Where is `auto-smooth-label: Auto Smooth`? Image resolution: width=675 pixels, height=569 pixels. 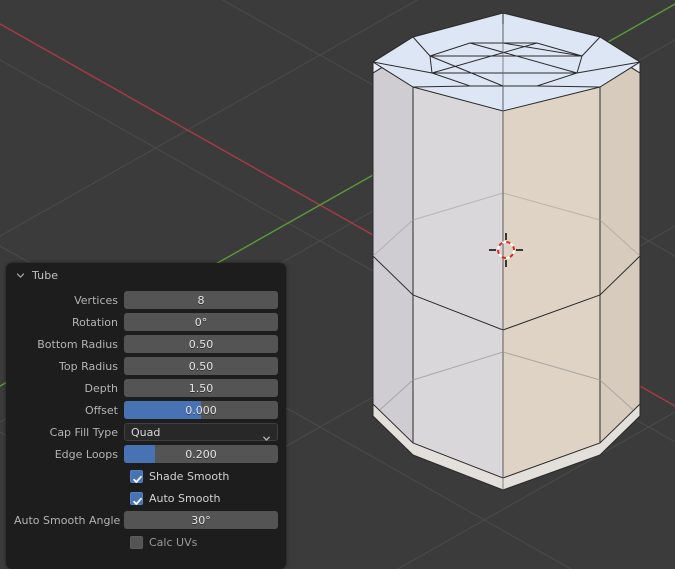
auto-smooth-label: Auto Smooth is located at coordinates (185, 498).